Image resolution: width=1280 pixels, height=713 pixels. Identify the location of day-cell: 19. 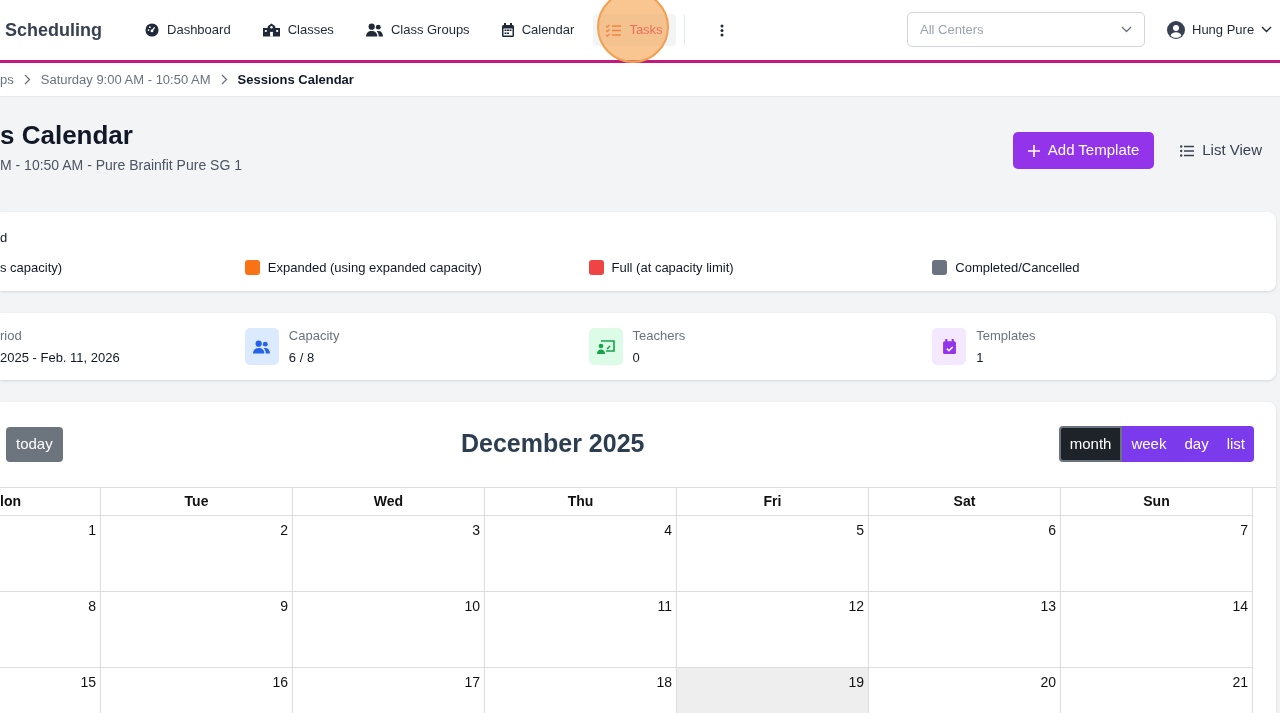
(773, 690).